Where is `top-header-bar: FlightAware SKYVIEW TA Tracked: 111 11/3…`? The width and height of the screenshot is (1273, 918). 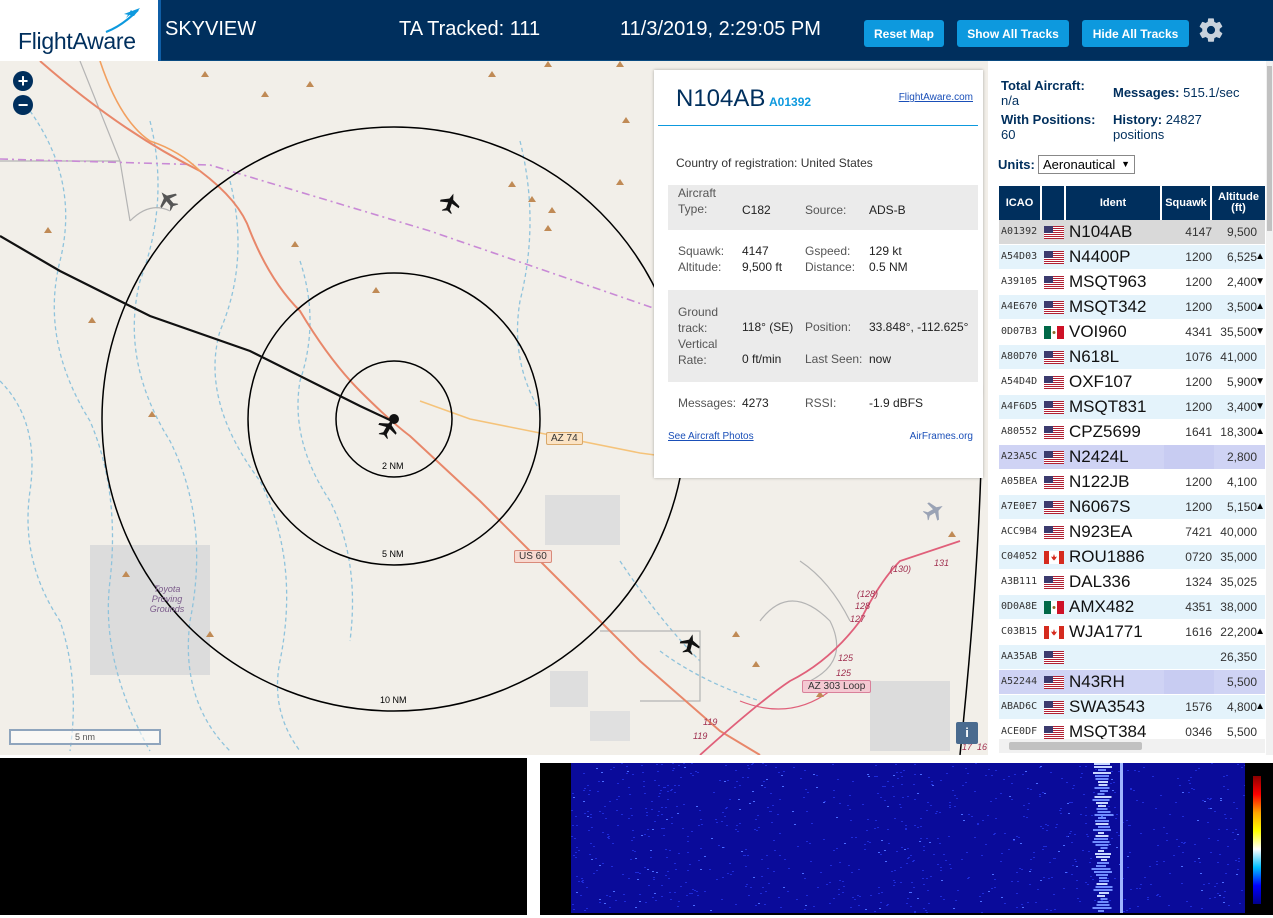
top-header-bar: FlightAware SKYVIEW TA Tracked: 111 11/3… is located at coordinates (636, 30).